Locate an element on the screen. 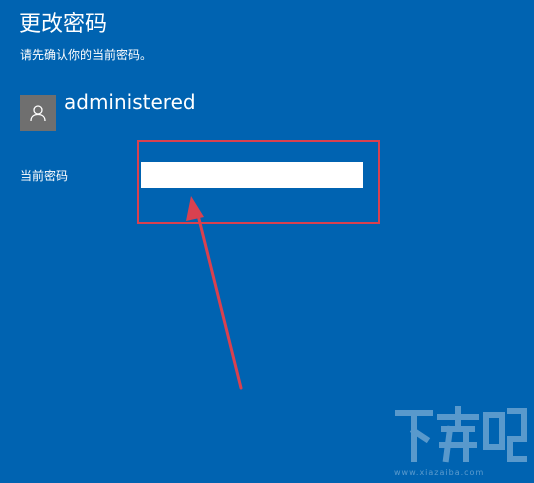  page-subtitle: 请先确认你的当前密码。 is located at coordinates (86, 55).